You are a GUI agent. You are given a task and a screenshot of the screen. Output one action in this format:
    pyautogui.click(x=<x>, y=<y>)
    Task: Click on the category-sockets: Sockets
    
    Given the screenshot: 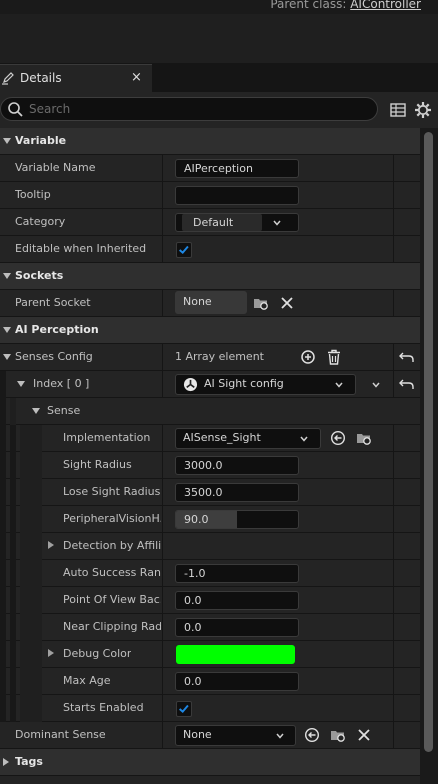 What is the action you would take?
    pyautogui.click(x=210, y=276)
    